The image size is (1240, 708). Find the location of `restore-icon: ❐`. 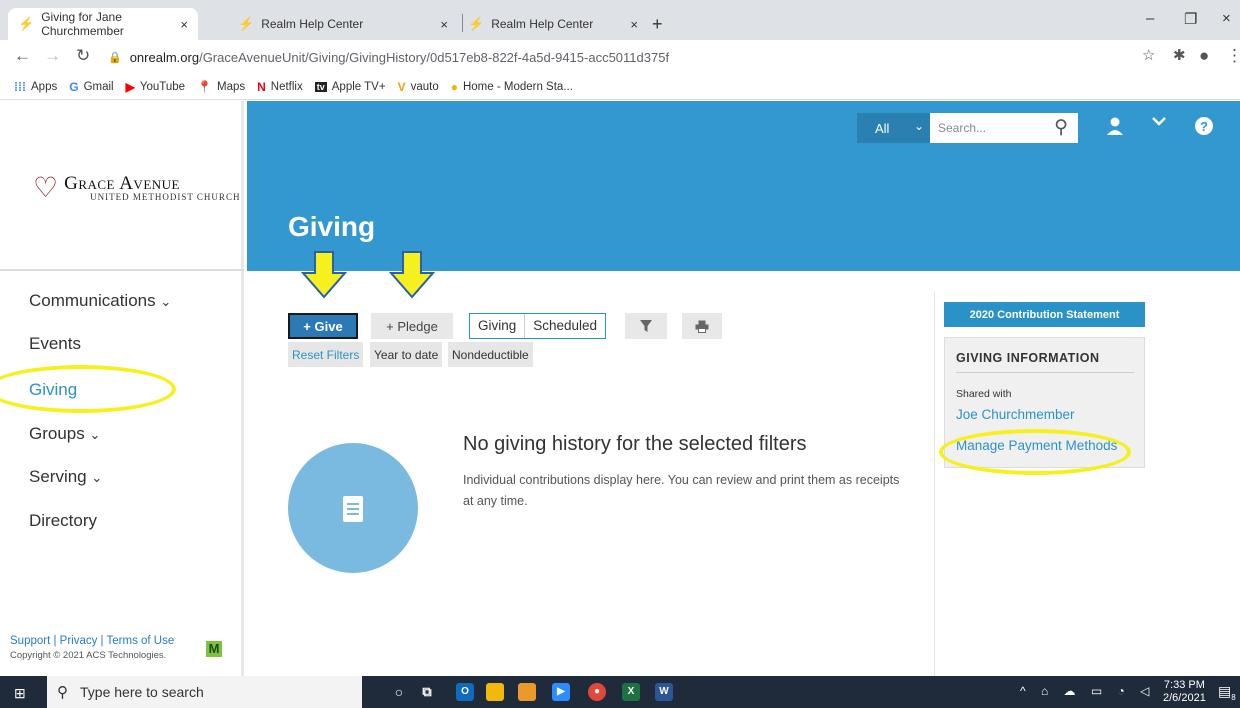

restore-icon: ❐ is located at coordinates (1190, 19).